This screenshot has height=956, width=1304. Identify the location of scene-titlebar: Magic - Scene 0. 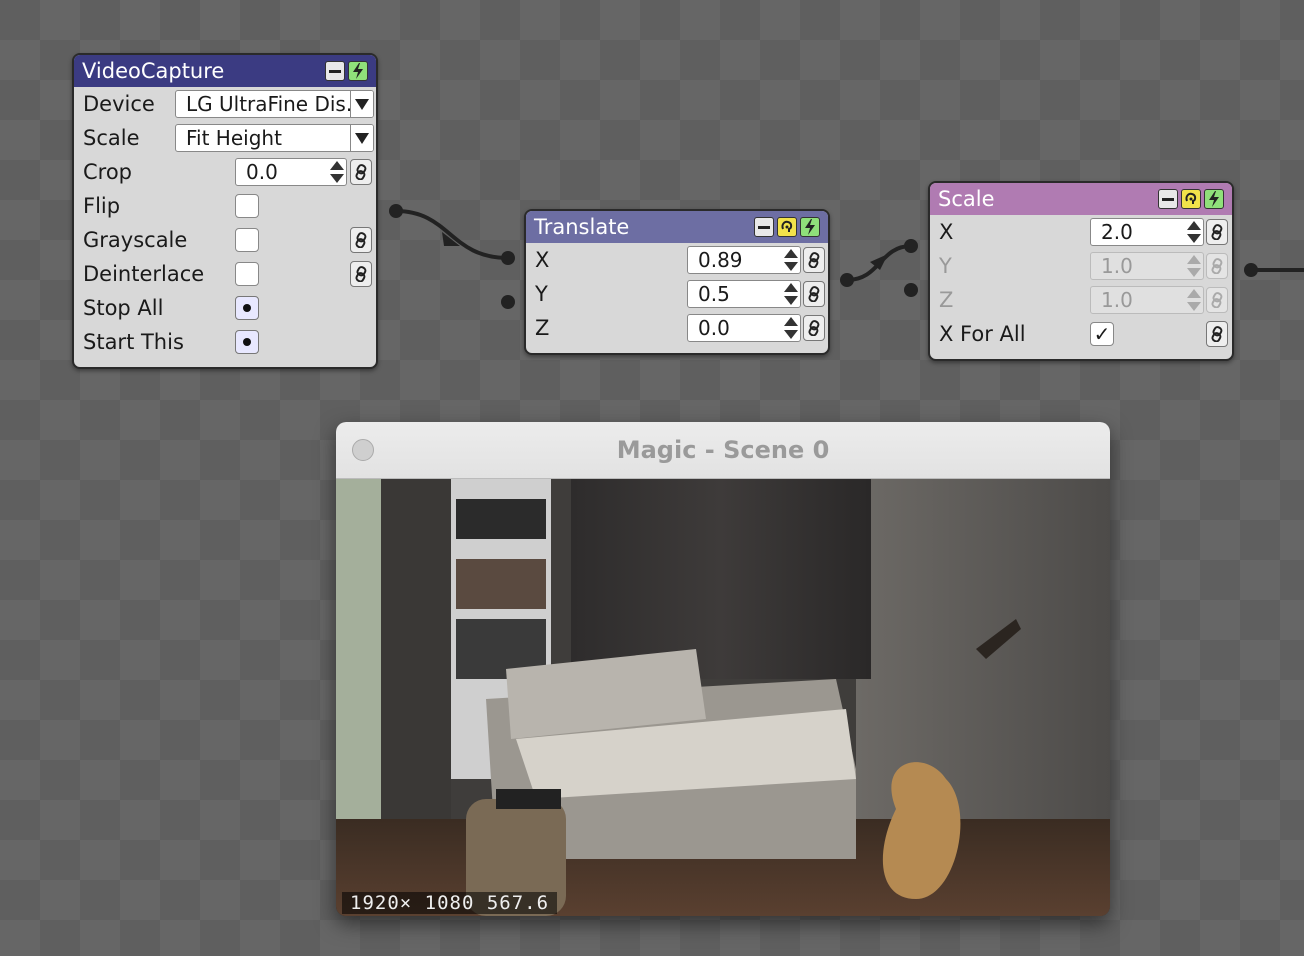
(723, 450).